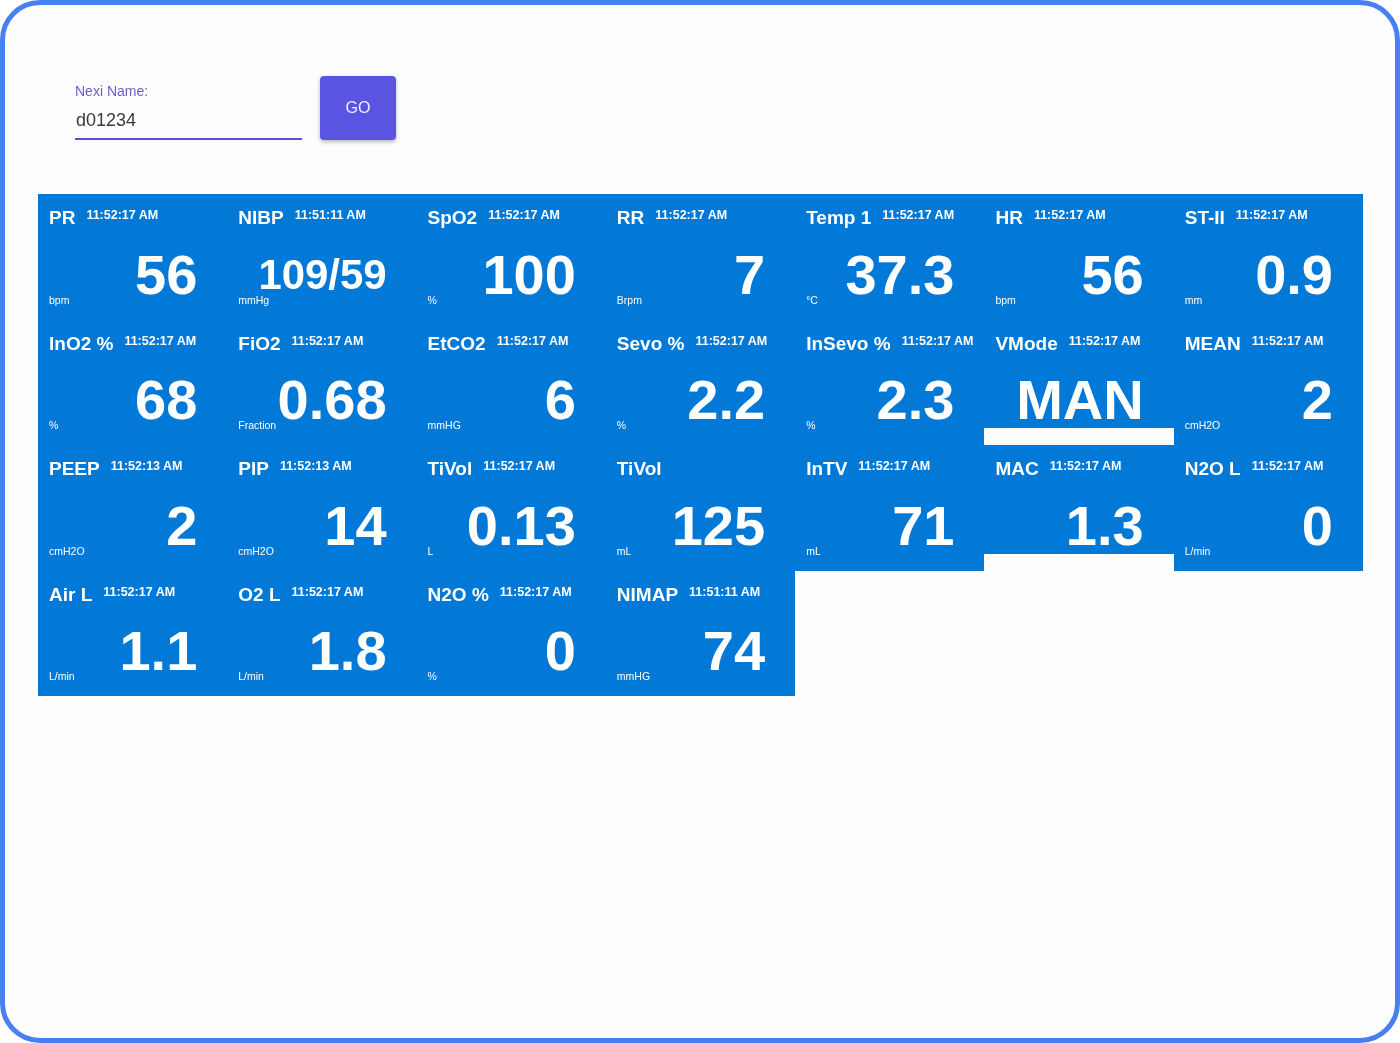 This screenshot has height=1043, width=1400. Describe the element at coordinates (521, 525) in the screenshot. I see `vital-value: 0.13` at that location.